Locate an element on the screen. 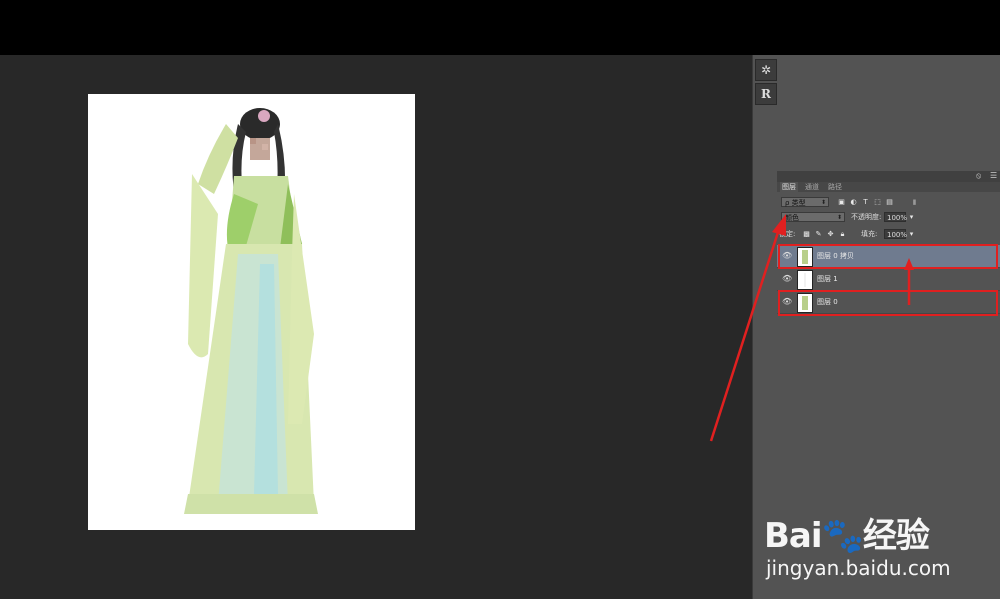  lock-all-icon: 🔒︎ is located at coordinates (842, 234).